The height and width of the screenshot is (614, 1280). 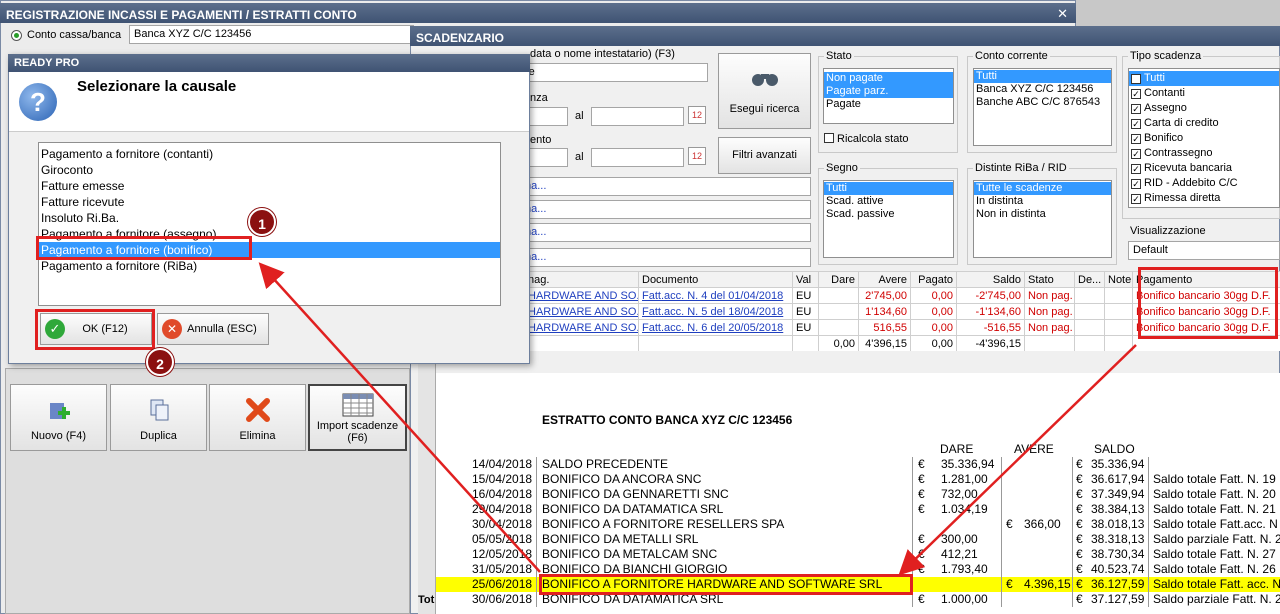 I want to click on step-badge-two: 2, so click(x=160, y=362).